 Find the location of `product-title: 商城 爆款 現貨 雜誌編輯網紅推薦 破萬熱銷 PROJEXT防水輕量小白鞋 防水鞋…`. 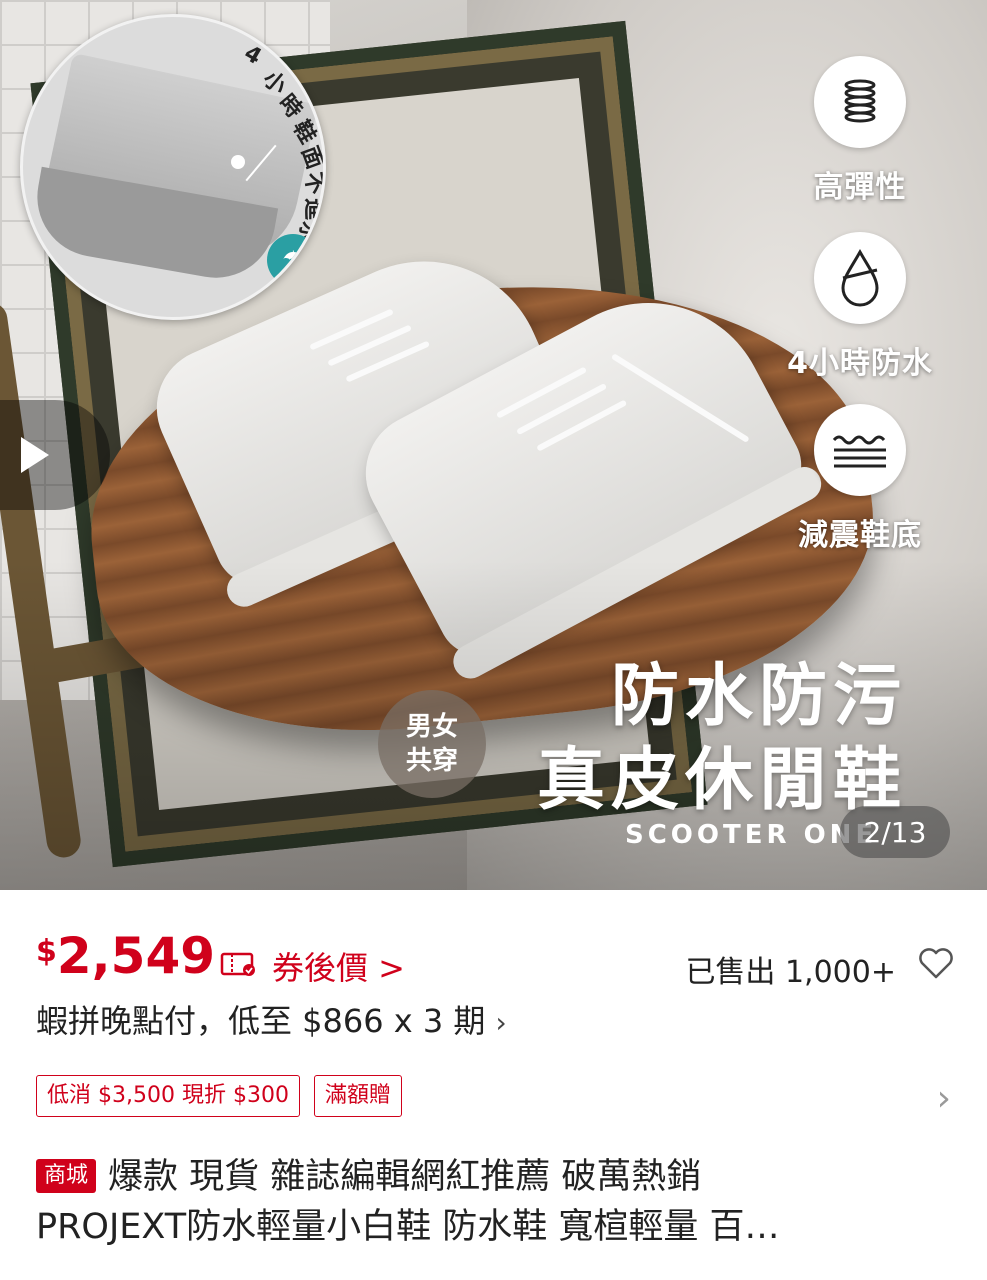

product-title: 商城 爆款 現貨 雜誌編輯網紅推薦 破萬熱銷 PROJEXT防水輕量小白鞋 防水鞋… is located at coordinates (496, 1202).